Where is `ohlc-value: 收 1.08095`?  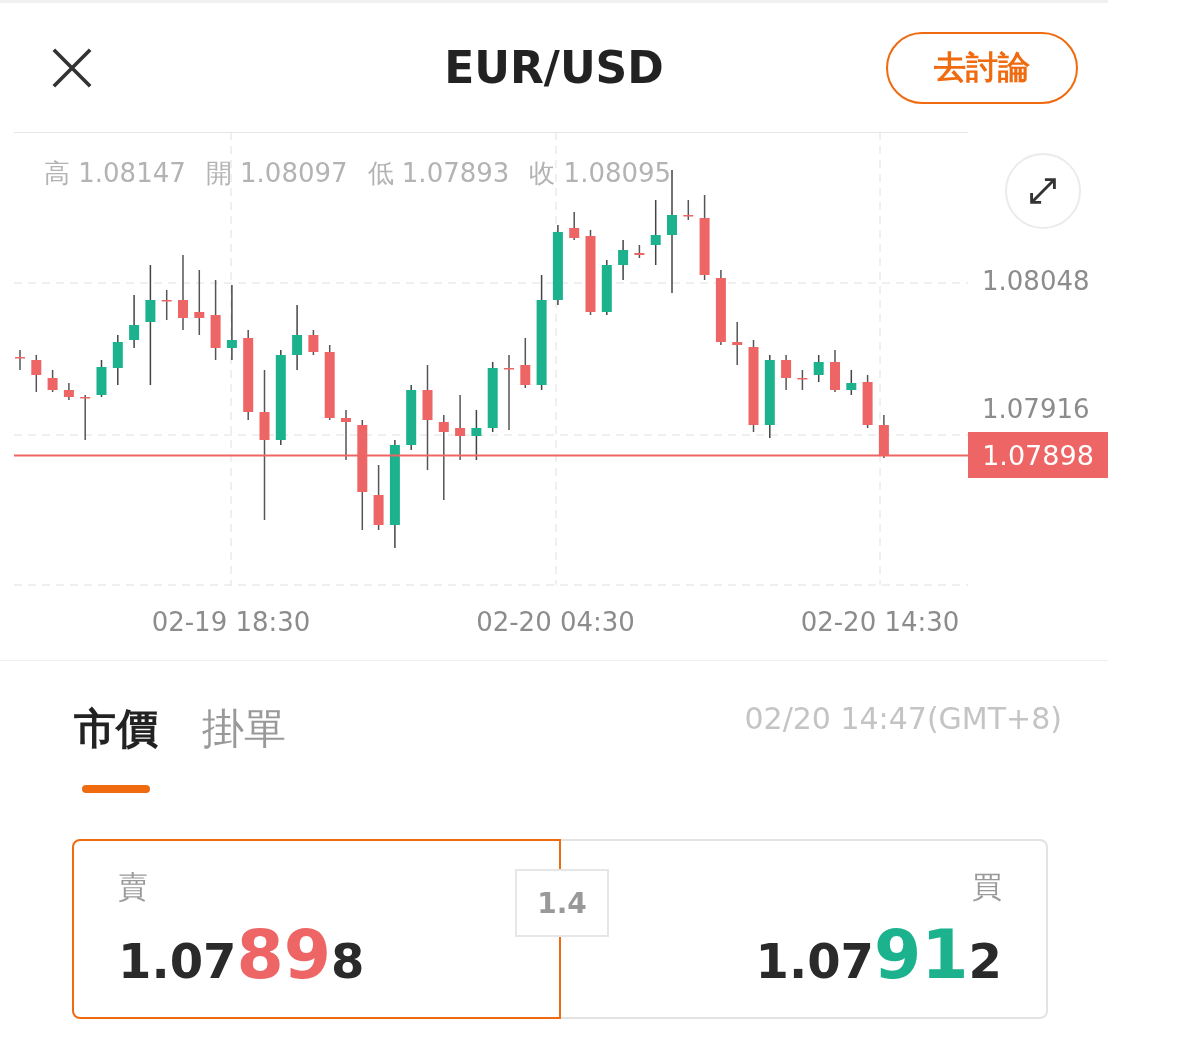
ohlc-value: 收 1.08095 is located at coordinates (600, 173).